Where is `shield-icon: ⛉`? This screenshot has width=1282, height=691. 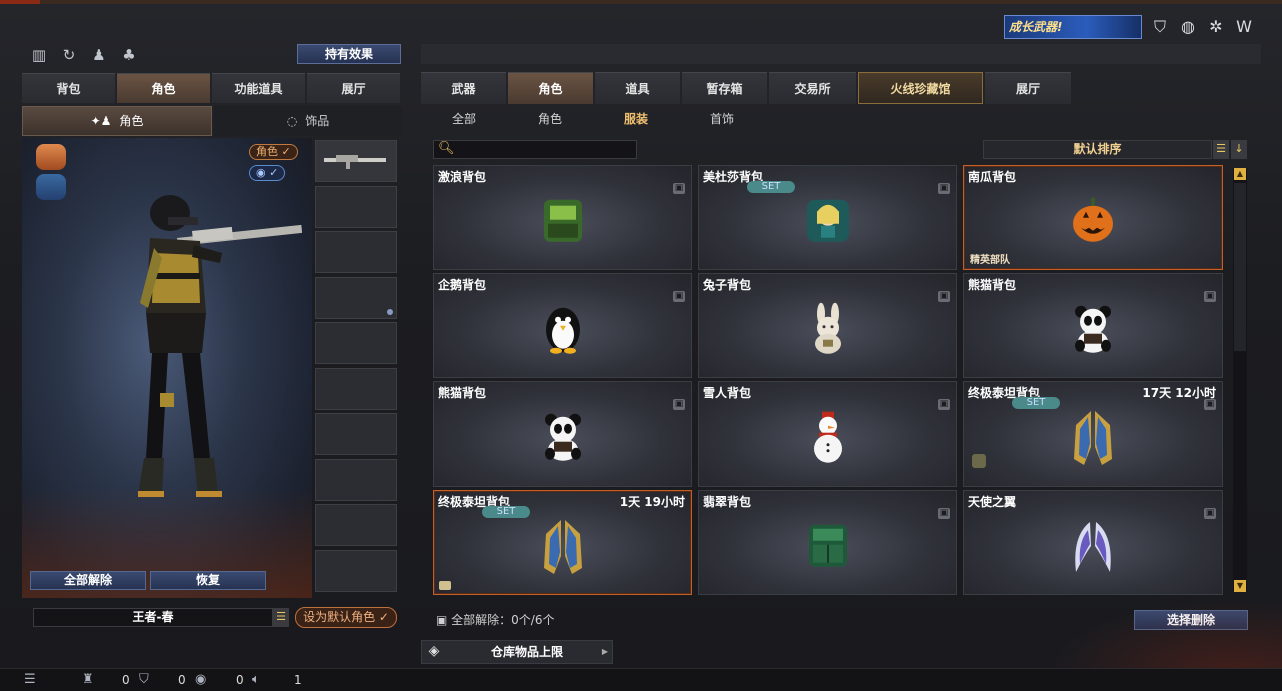
shield-icon: ⛉ is located at coordinates (1160, 27).